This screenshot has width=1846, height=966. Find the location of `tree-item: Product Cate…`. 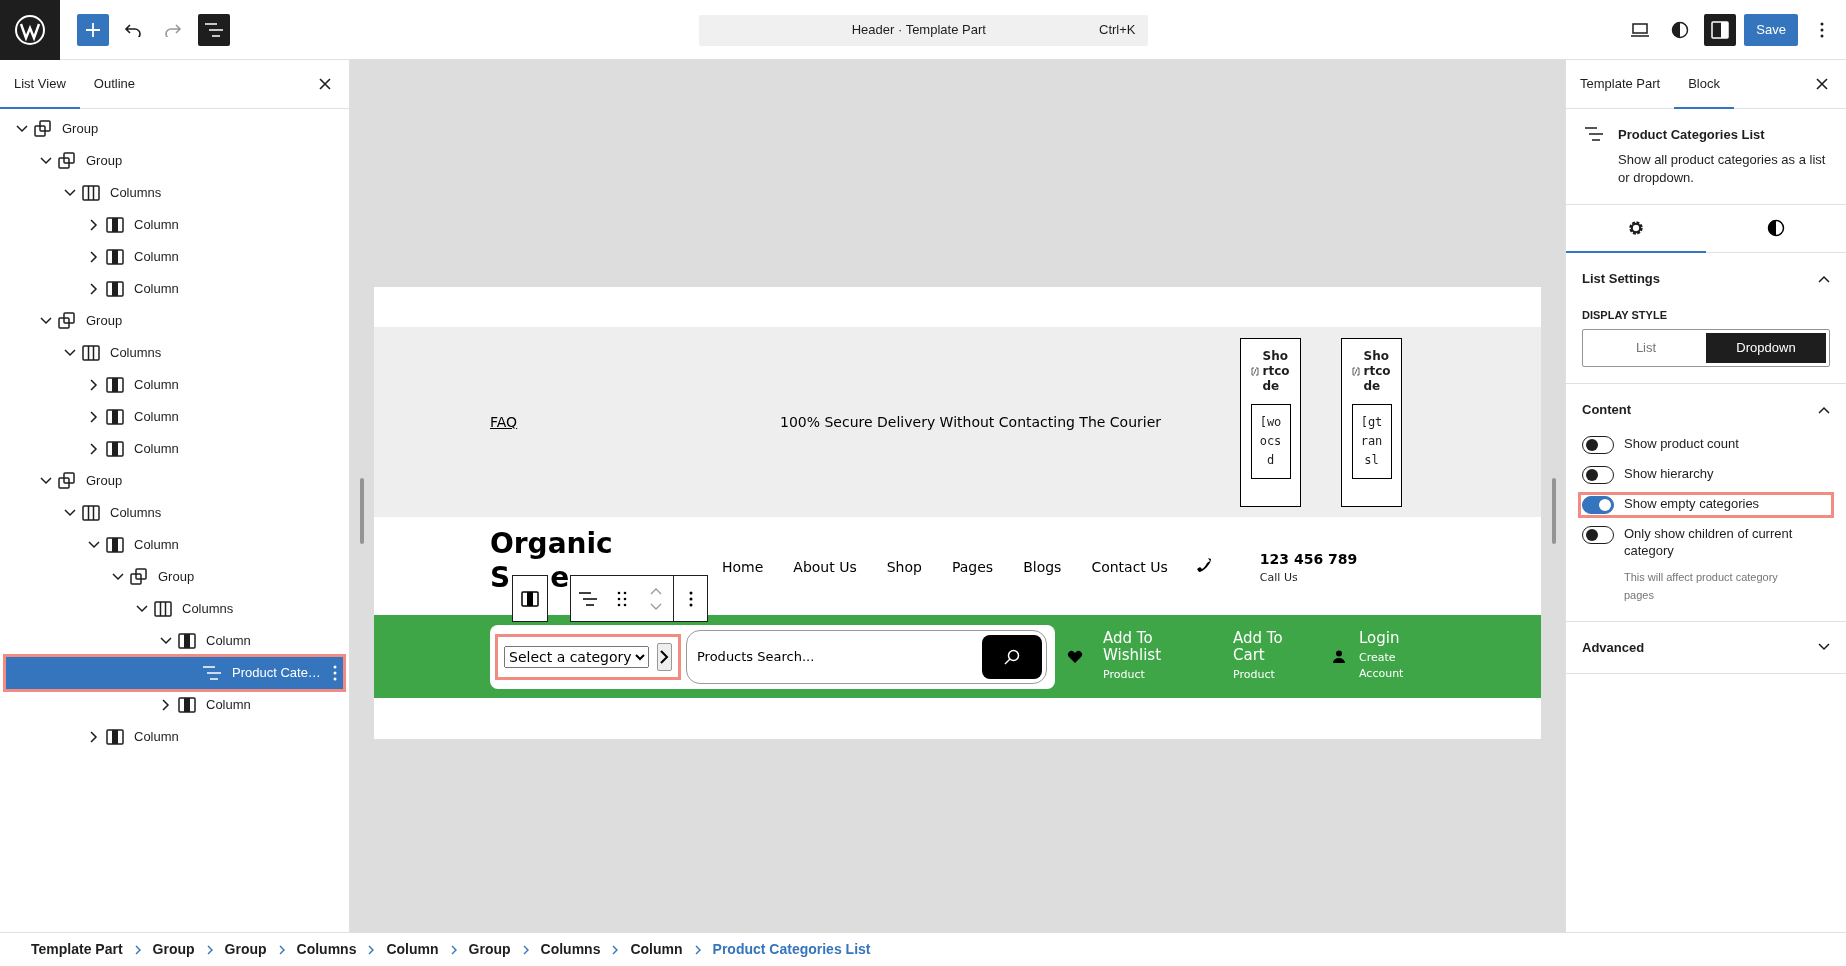

tree-item: Product Cate… is located at coordinates (174, 673).